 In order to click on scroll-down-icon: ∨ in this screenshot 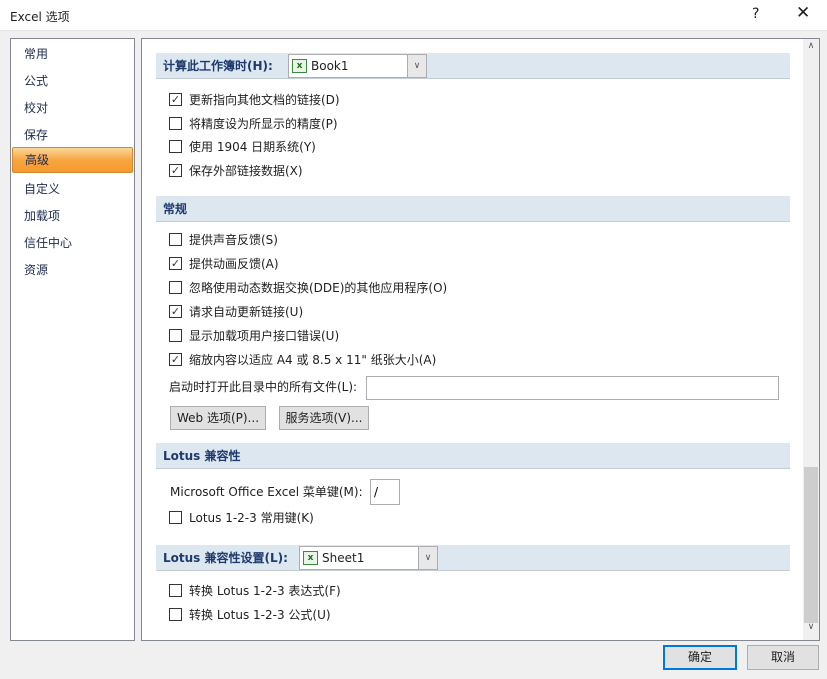, I will do `click(811, 630)`.